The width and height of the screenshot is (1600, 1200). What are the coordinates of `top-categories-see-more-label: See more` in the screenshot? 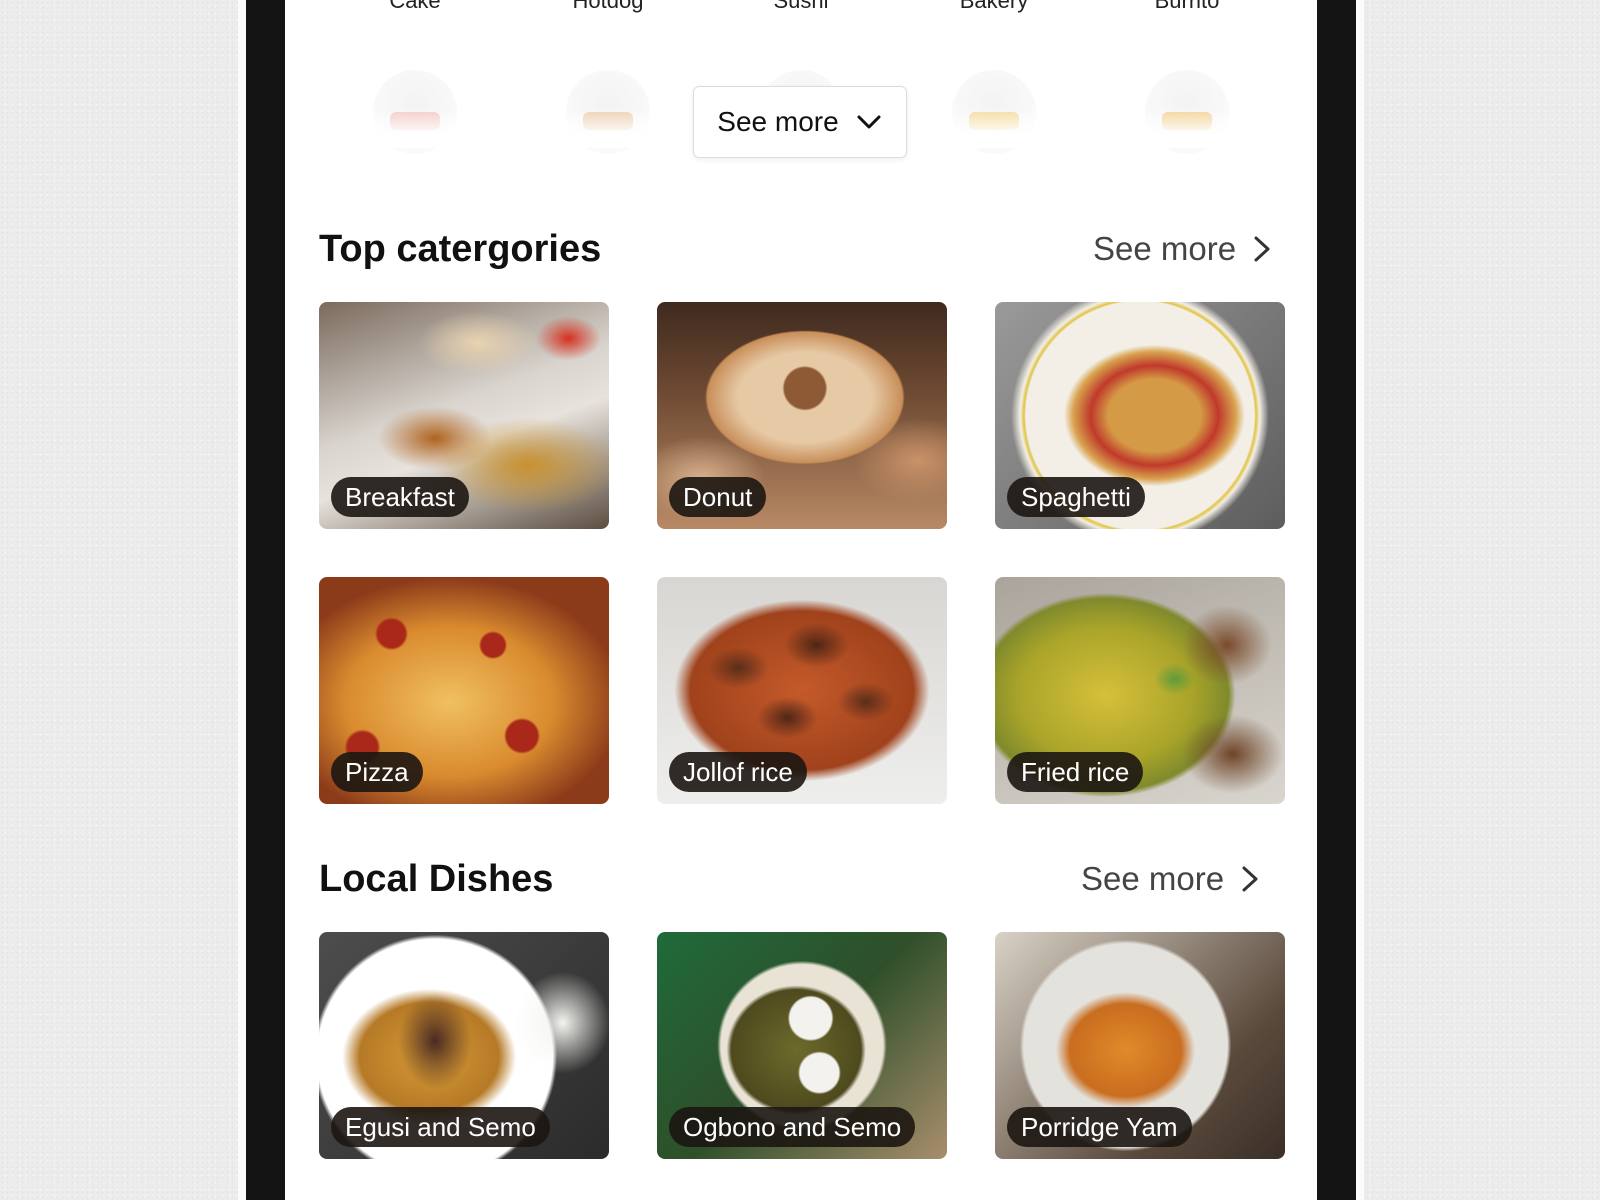 It's located at (1165, 248).